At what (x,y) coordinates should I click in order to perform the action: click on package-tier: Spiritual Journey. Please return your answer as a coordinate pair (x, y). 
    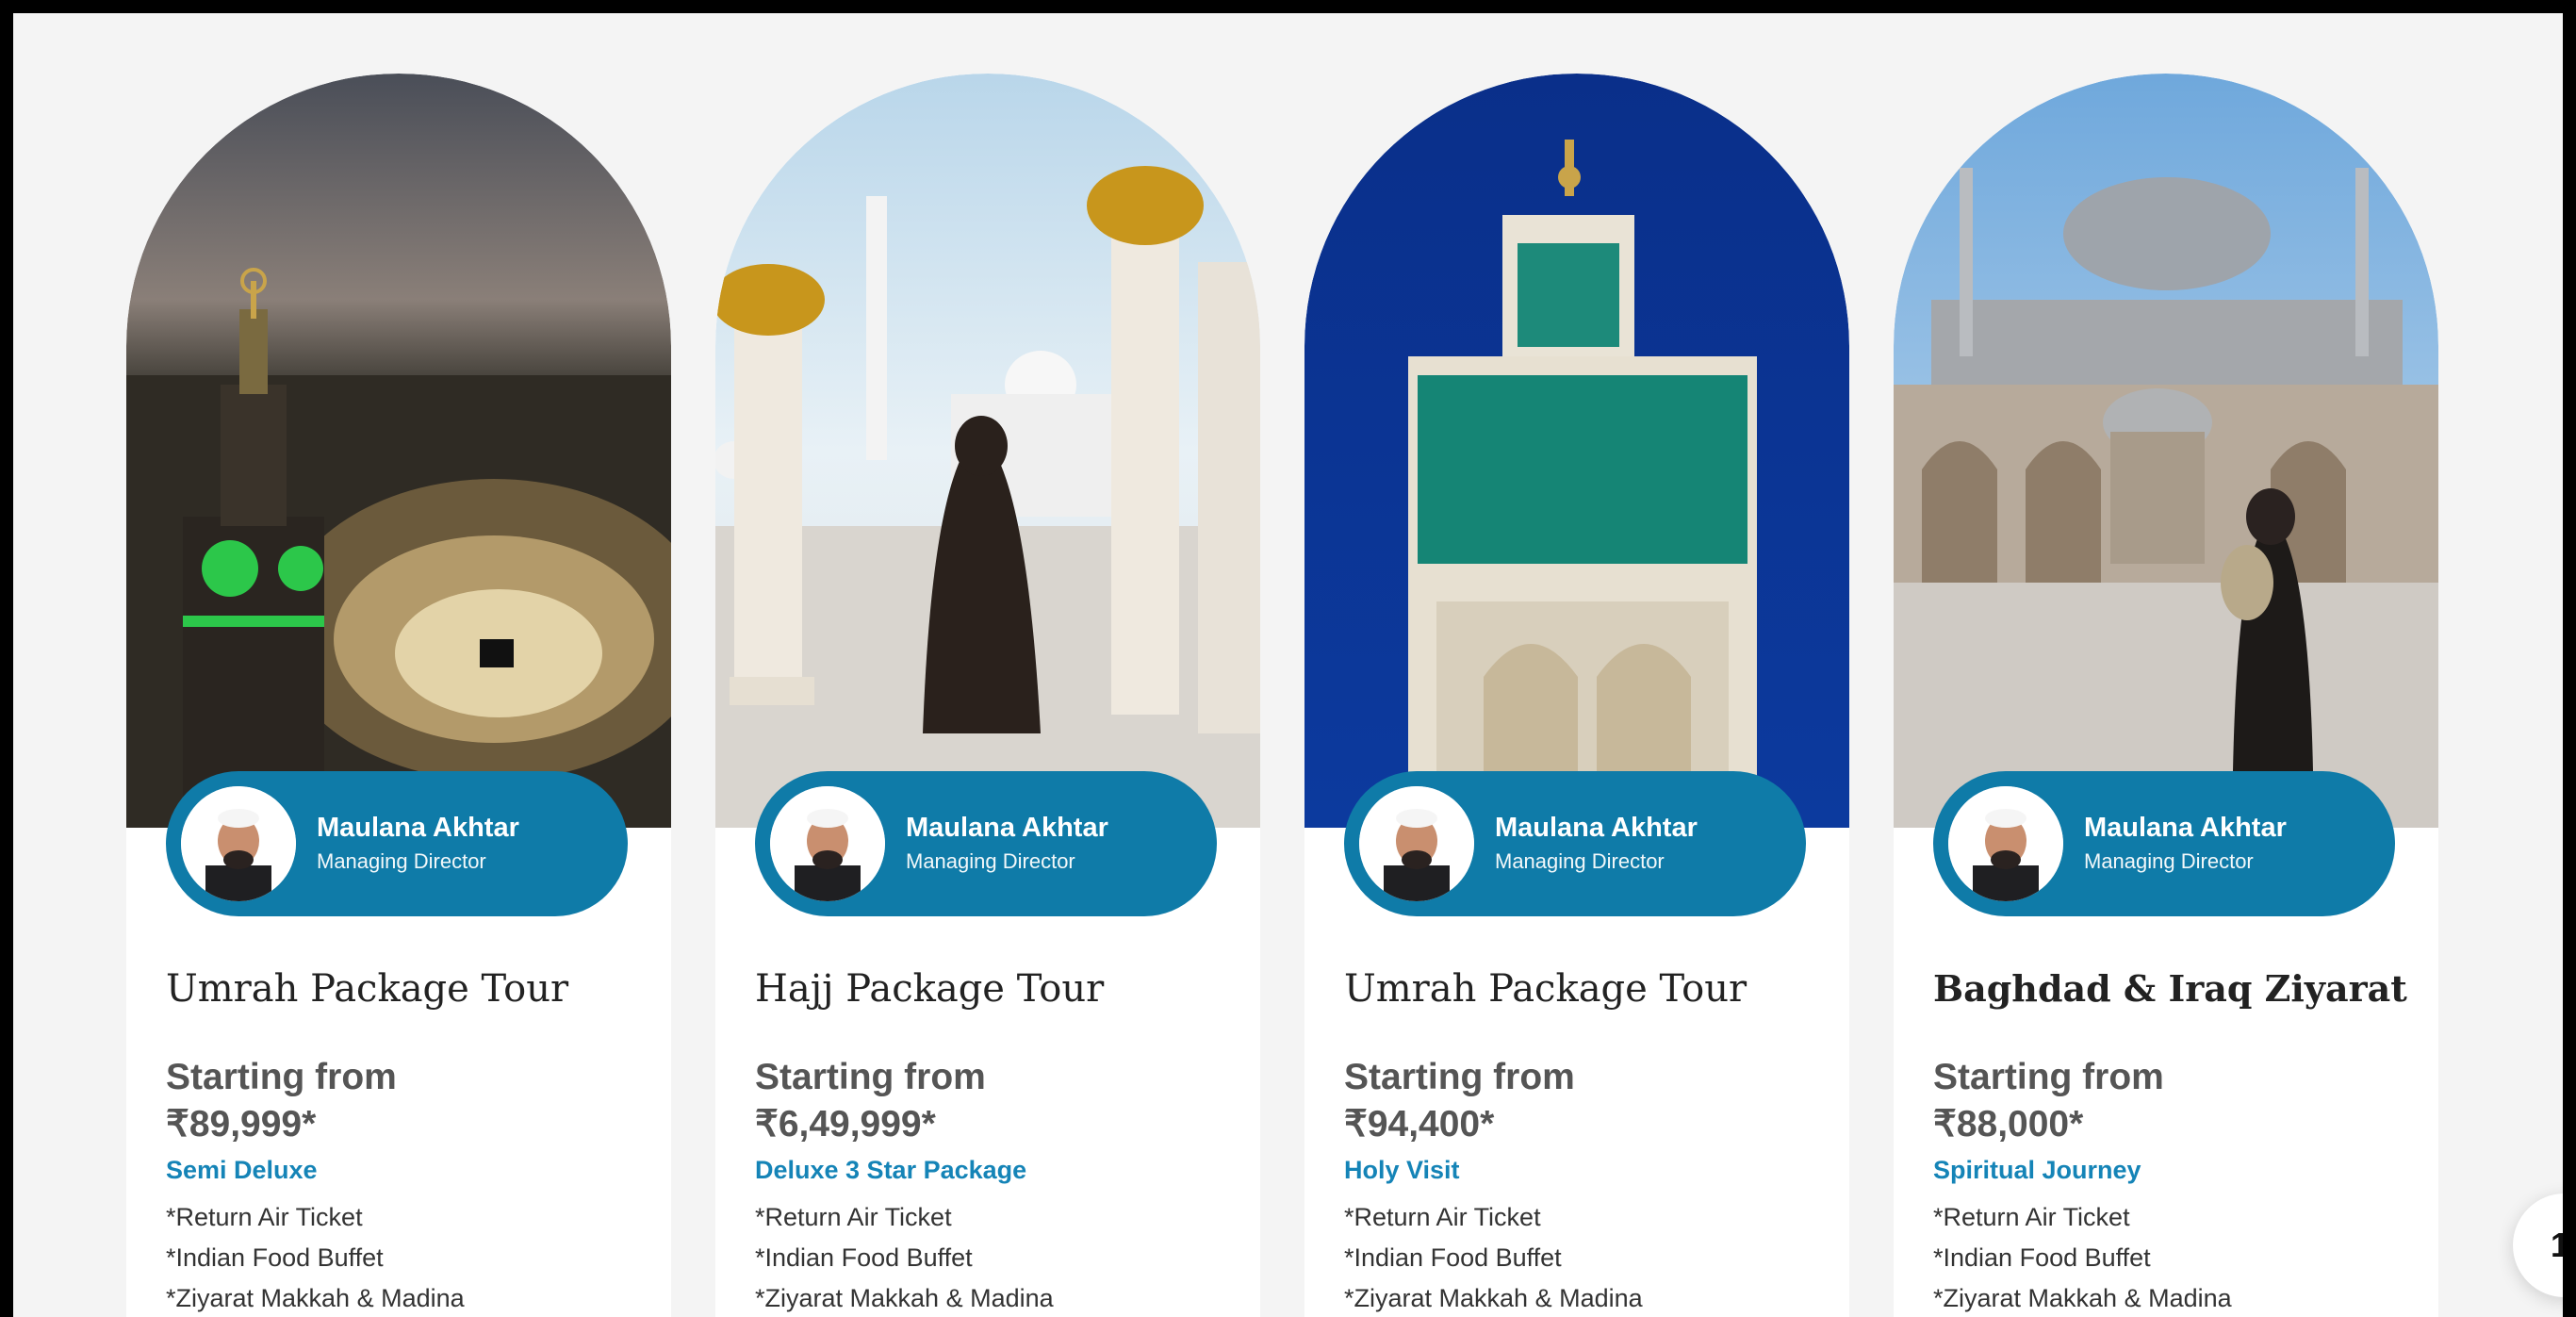
    Looking at the image, I should click on (2037, 1170).